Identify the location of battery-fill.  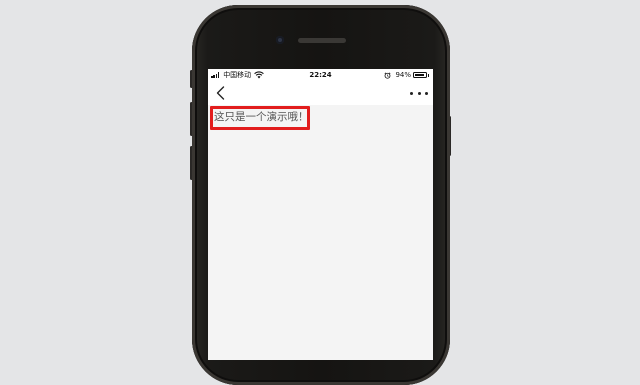
(420, 75).